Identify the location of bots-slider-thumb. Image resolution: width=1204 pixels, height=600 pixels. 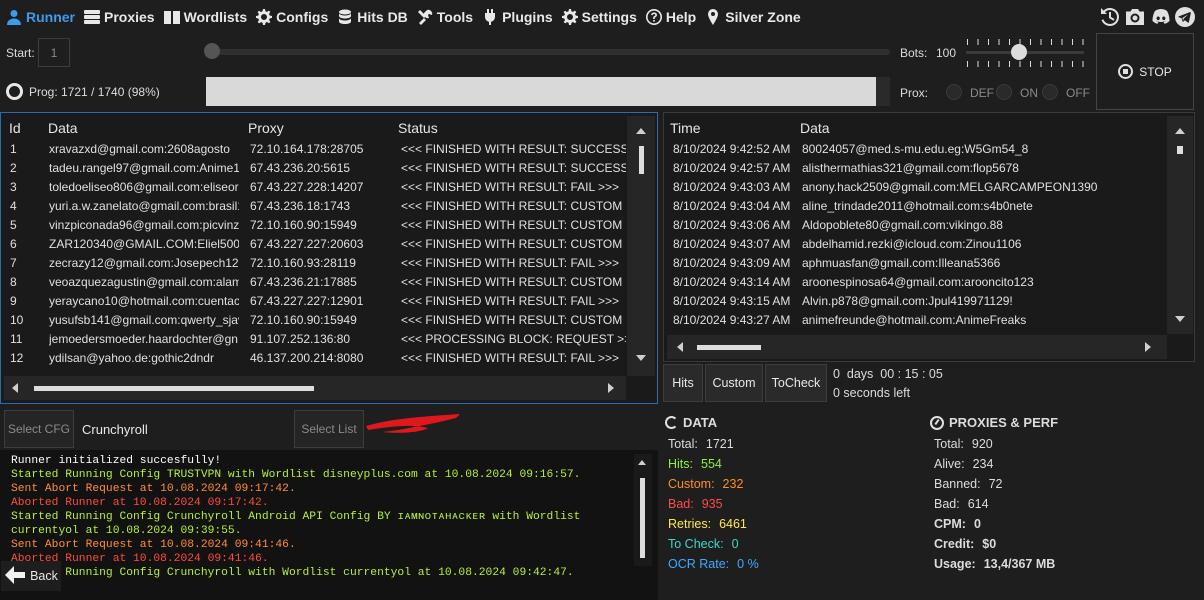
(1018, 52).